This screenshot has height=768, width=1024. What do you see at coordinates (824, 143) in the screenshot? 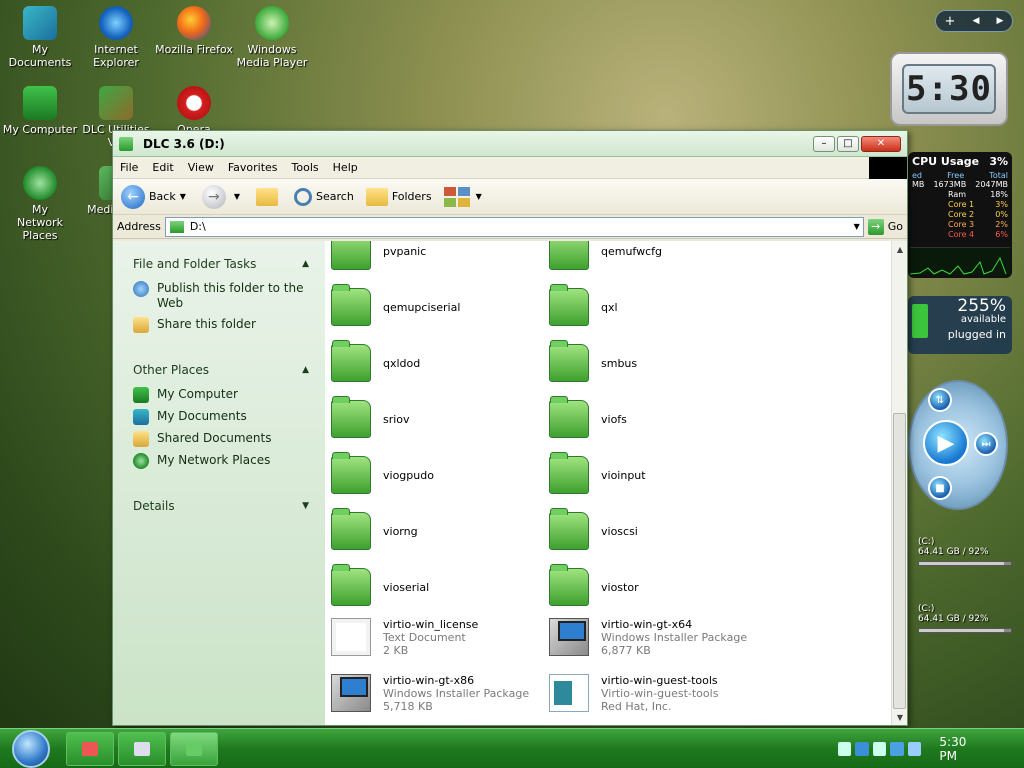
I see `minimize-button: –` at bounding box center [824, 143].